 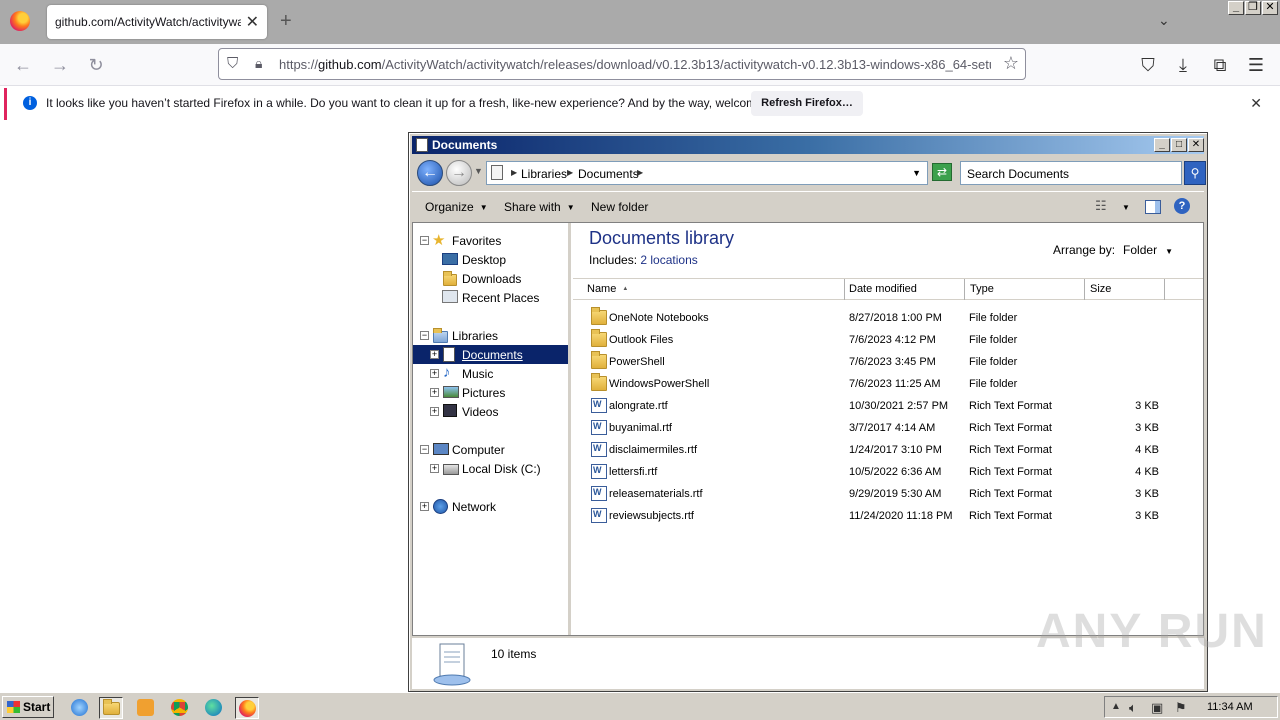 What do you see at coordinates (286, 21) in the screenshot?
I see `new-tab-icon: +` at bounding box center [286, 21].